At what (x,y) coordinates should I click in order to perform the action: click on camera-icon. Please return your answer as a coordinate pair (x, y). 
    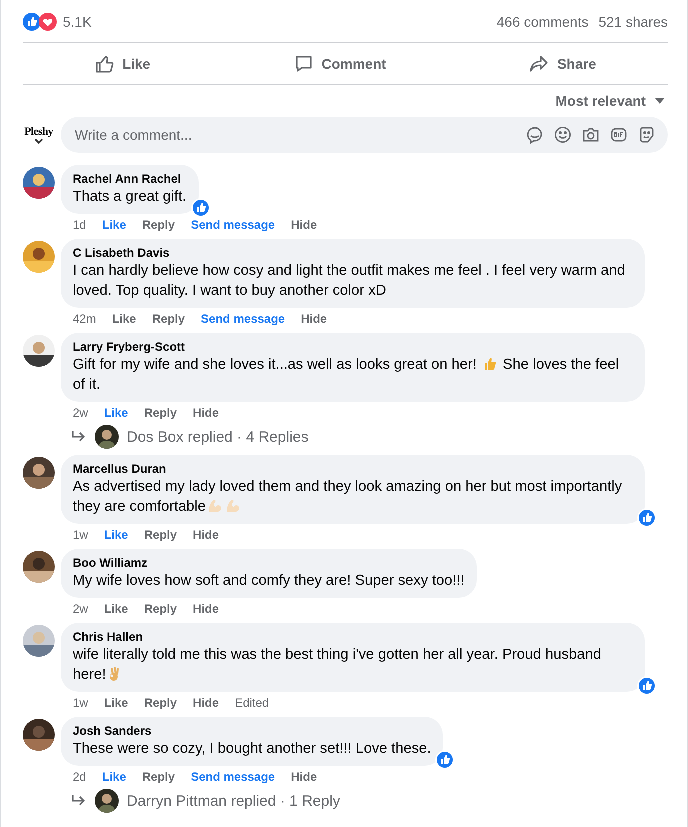
    Looking at the image, I should click on (591, 135).